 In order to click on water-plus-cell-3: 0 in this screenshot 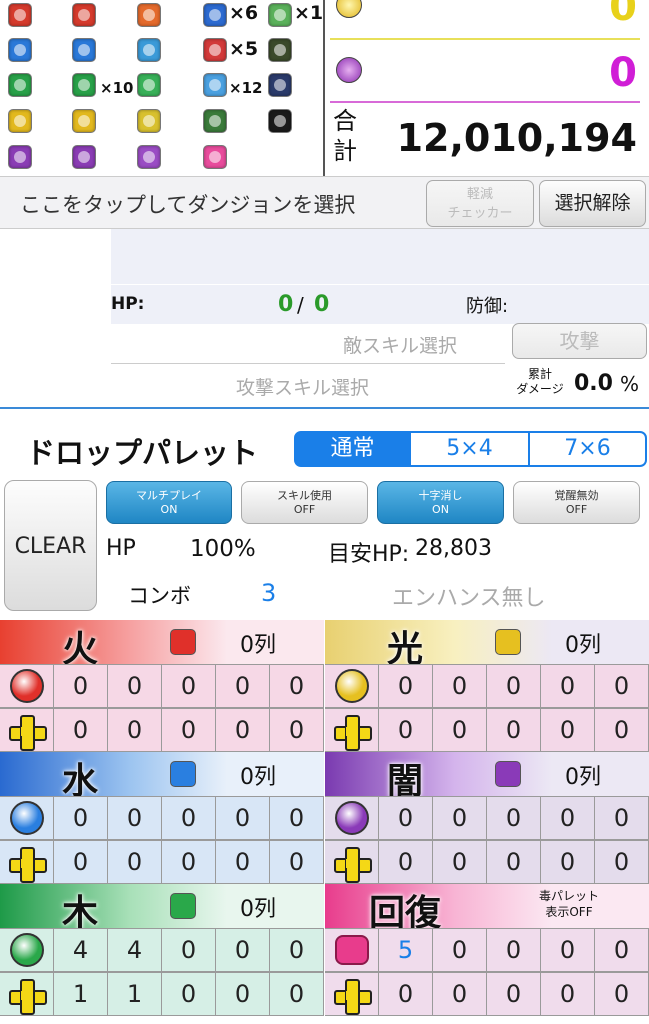, I will do `click(189, 862)`.